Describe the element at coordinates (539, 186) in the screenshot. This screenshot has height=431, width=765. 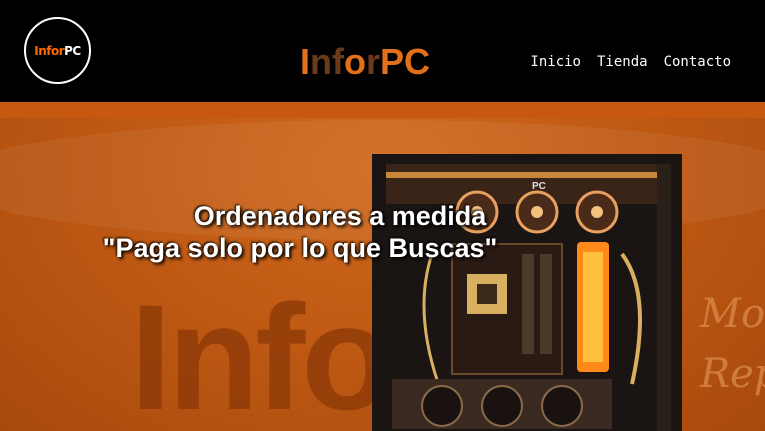
I see `svg-text: PC` at that location.